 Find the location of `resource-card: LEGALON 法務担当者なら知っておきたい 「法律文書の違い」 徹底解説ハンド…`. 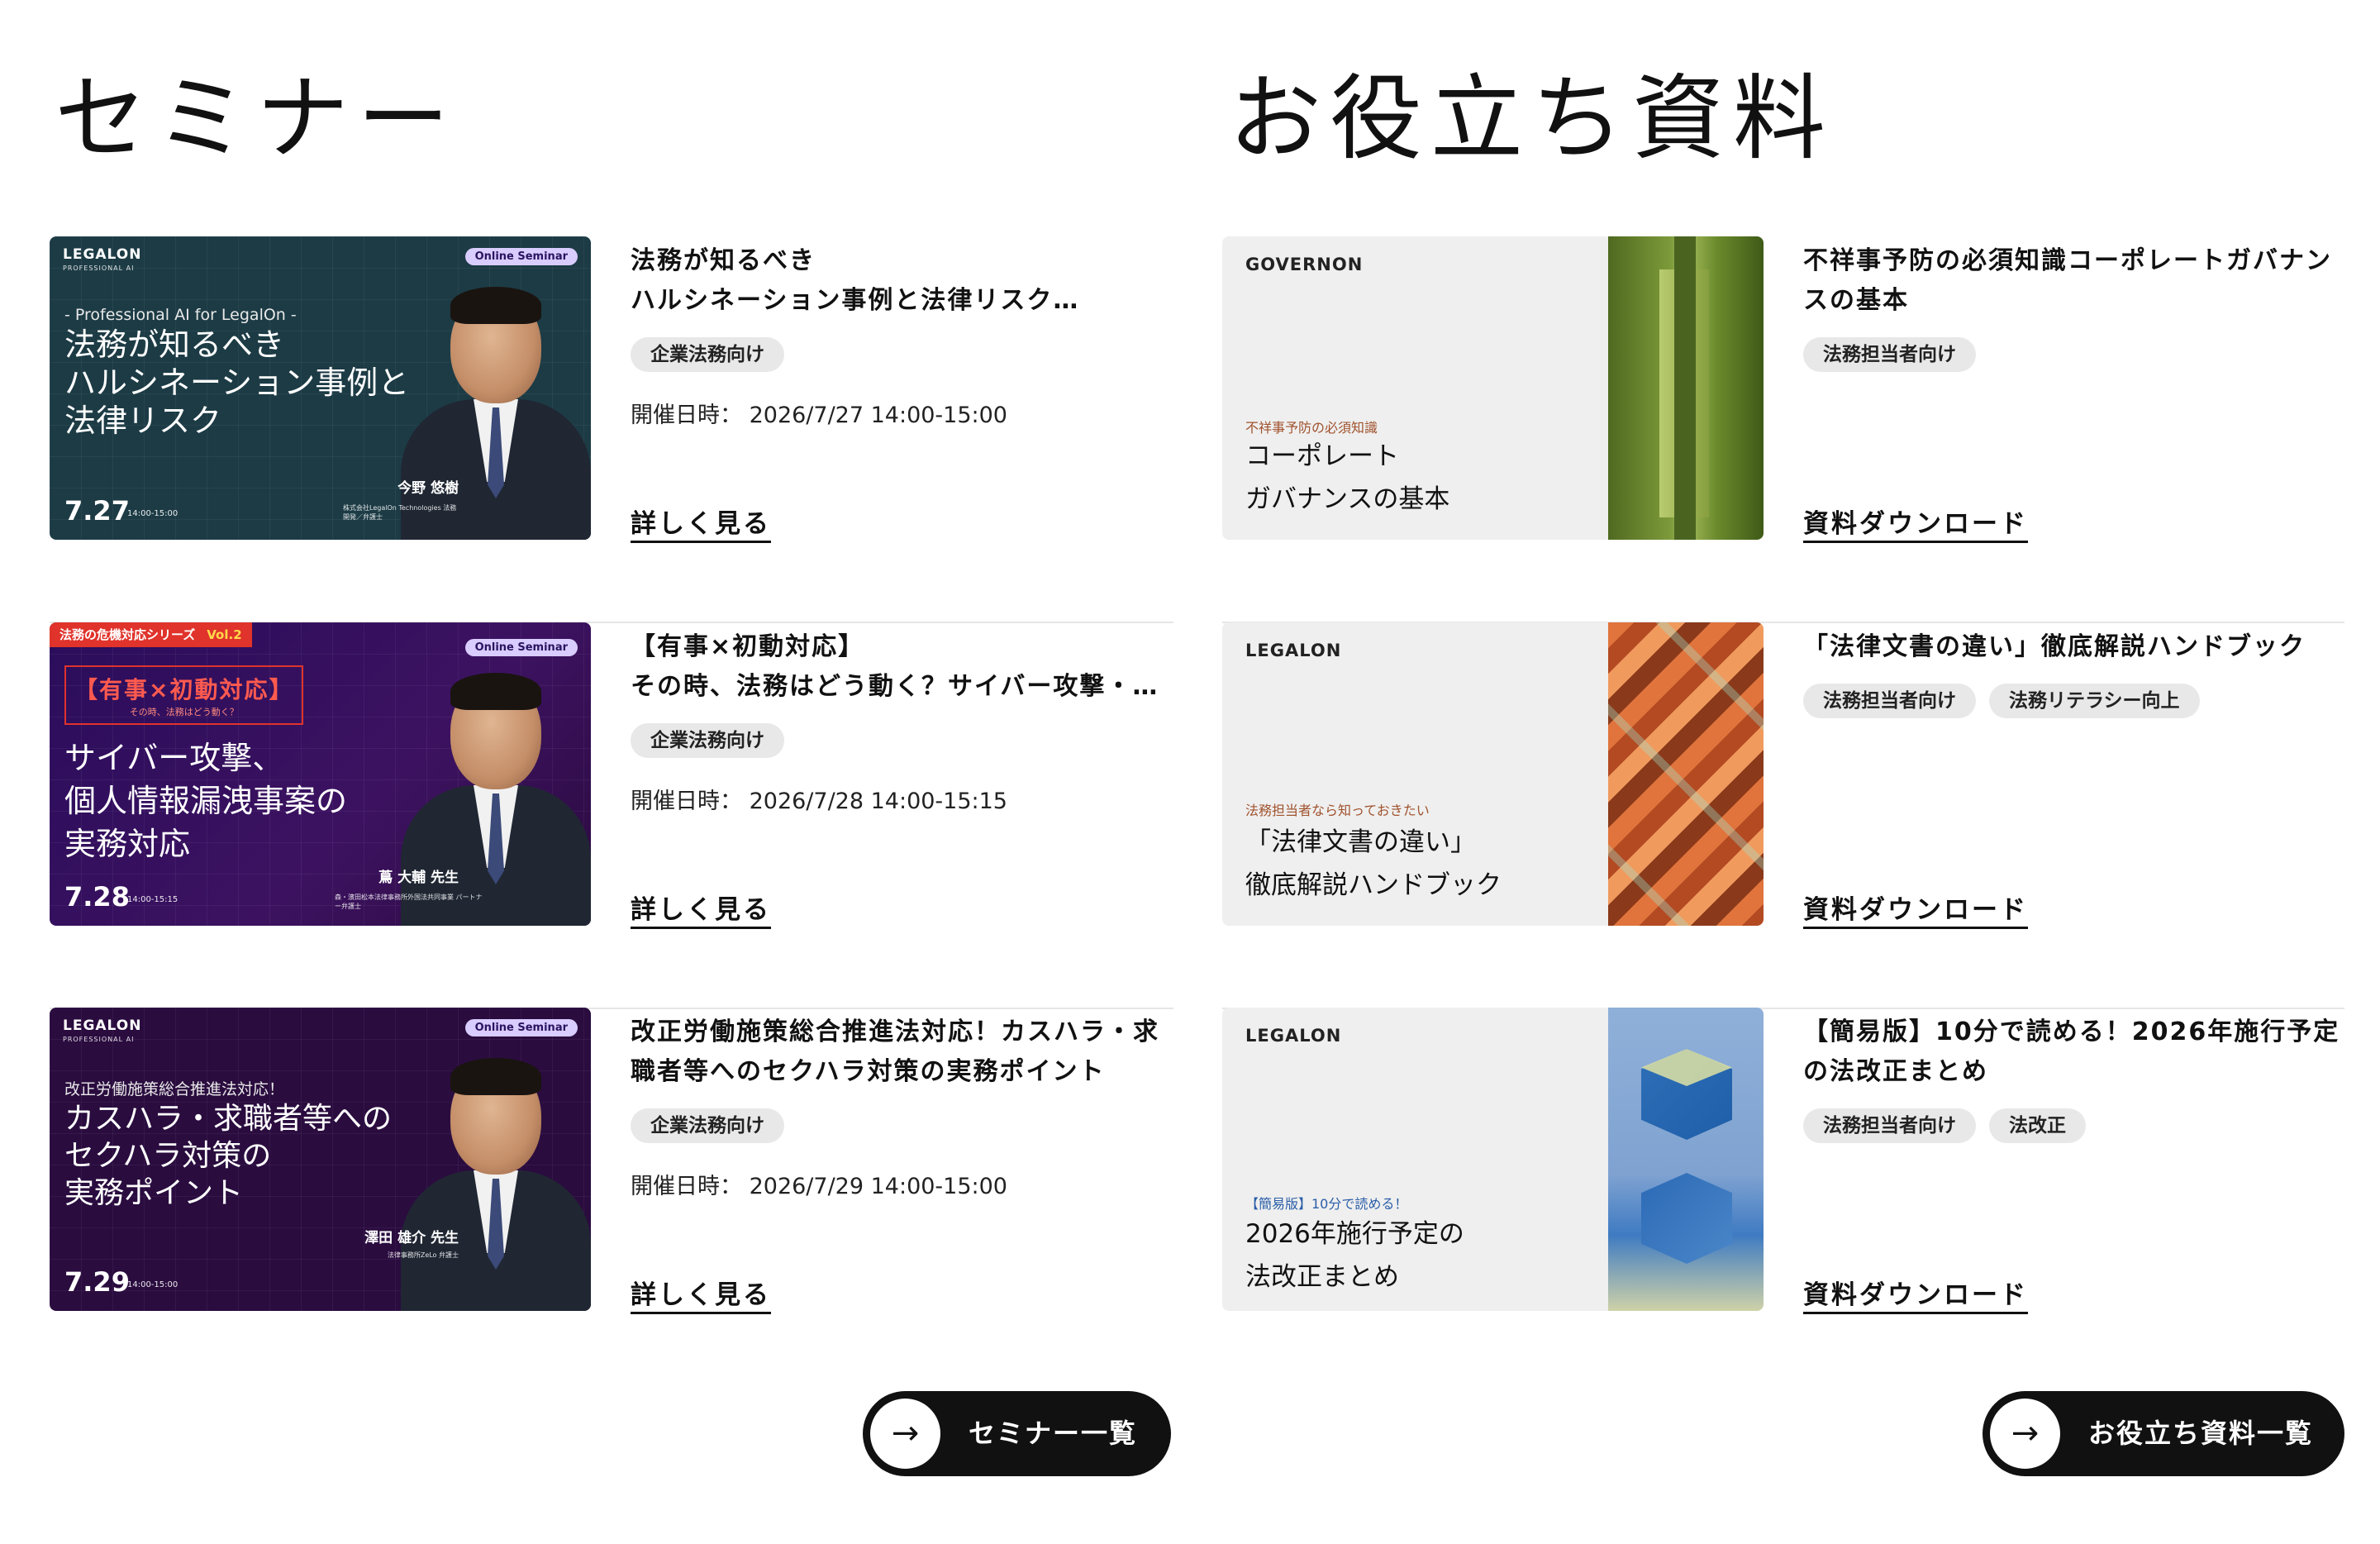

resource-card: LEGALON 法務担当者なら知っておきたい 「法律文書の違い」 徹底解説ハンド… is located at coordinates (1783, 816).